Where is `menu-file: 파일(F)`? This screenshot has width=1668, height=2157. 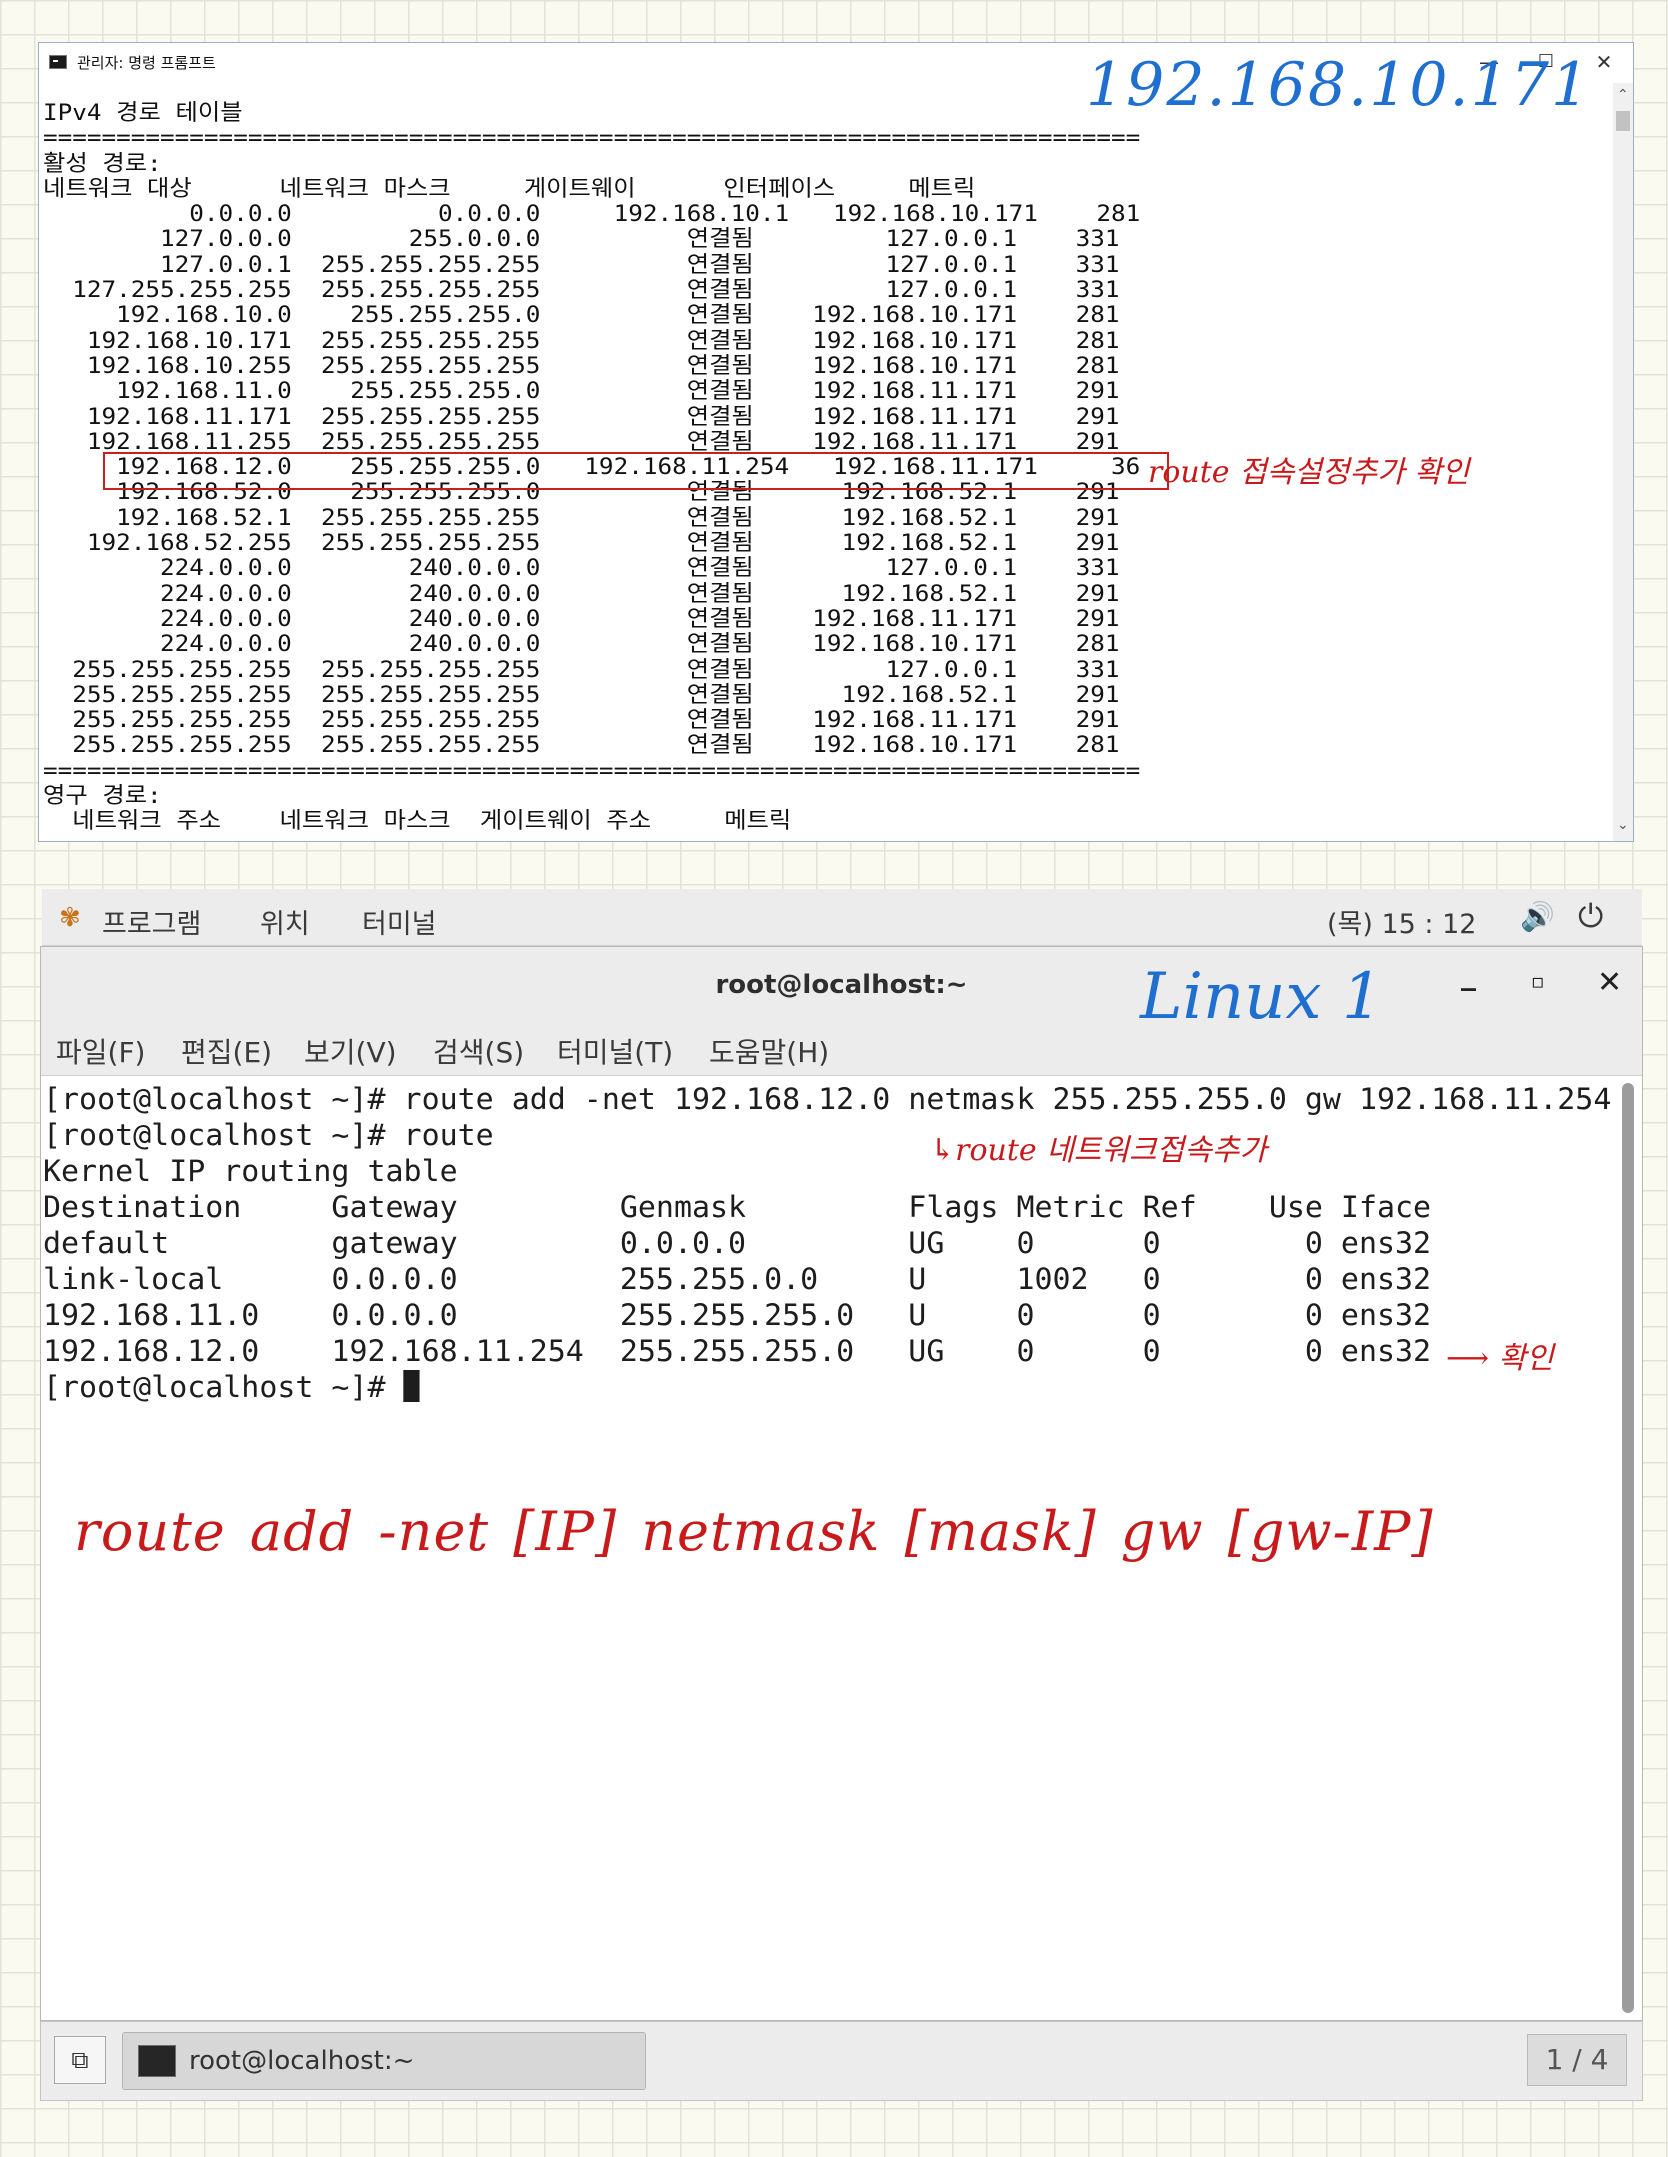 menu-file: 파일(F) is located at coordinates (100, 1051).